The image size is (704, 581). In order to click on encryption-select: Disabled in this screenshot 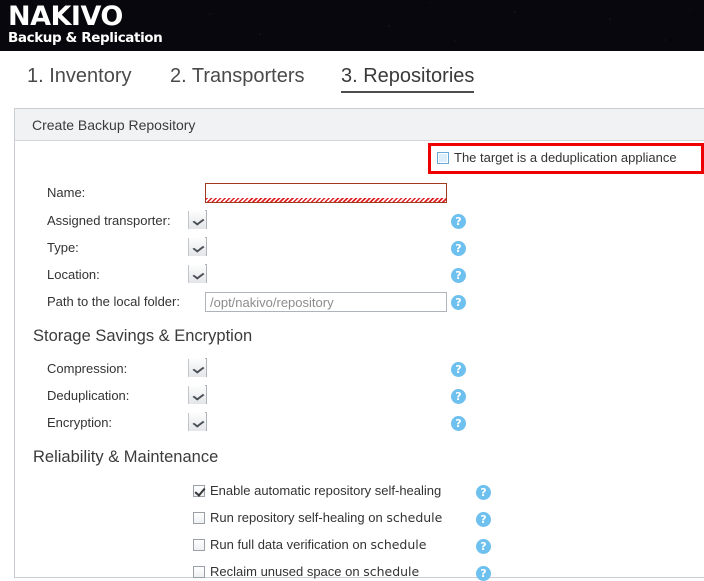, I will do `click(197, 421)`.